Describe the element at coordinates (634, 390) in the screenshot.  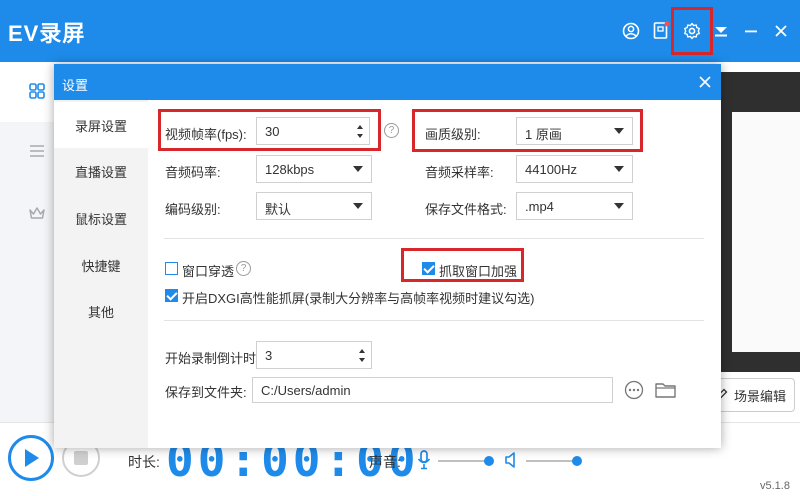
I see `more-options-icon` at that location.